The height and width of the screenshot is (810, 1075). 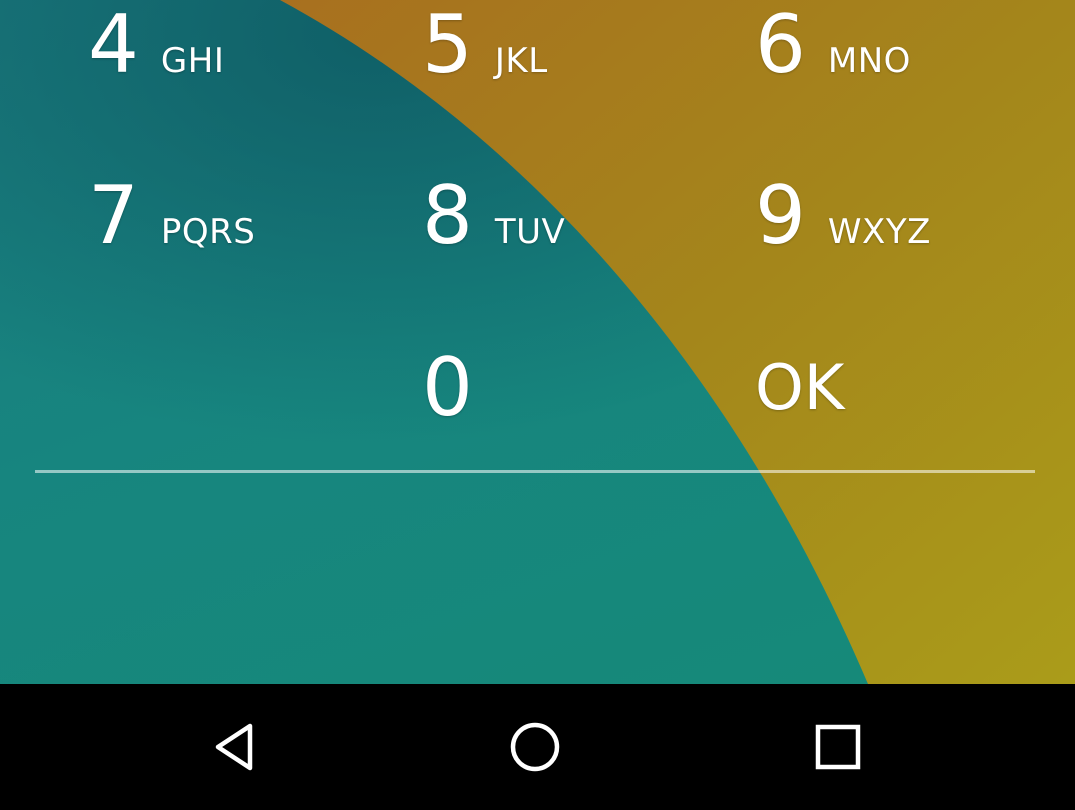 I want to click on home-button, so click(x=535, y=749).